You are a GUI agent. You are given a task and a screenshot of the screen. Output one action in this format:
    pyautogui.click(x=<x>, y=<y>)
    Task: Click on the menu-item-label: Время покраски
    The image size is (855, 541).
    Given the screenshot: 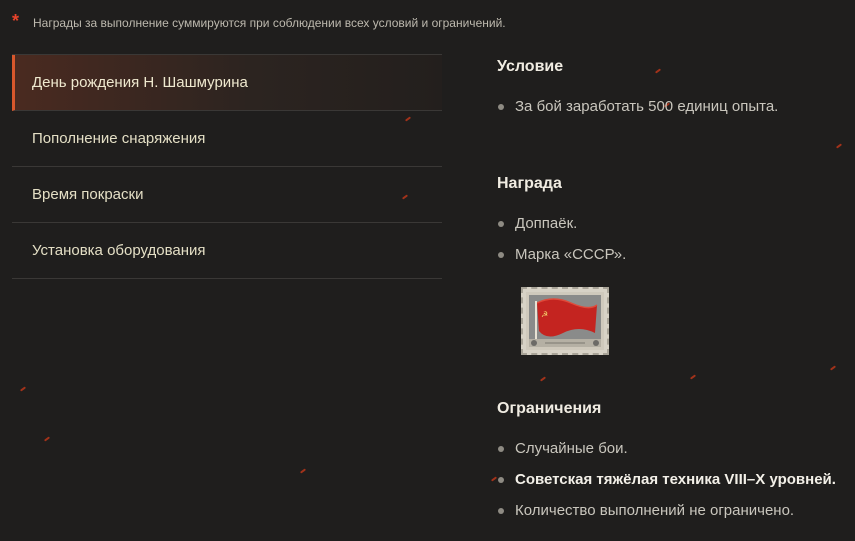 What is the action you would take?
    pyautogui.click(x=88, y=194)
    